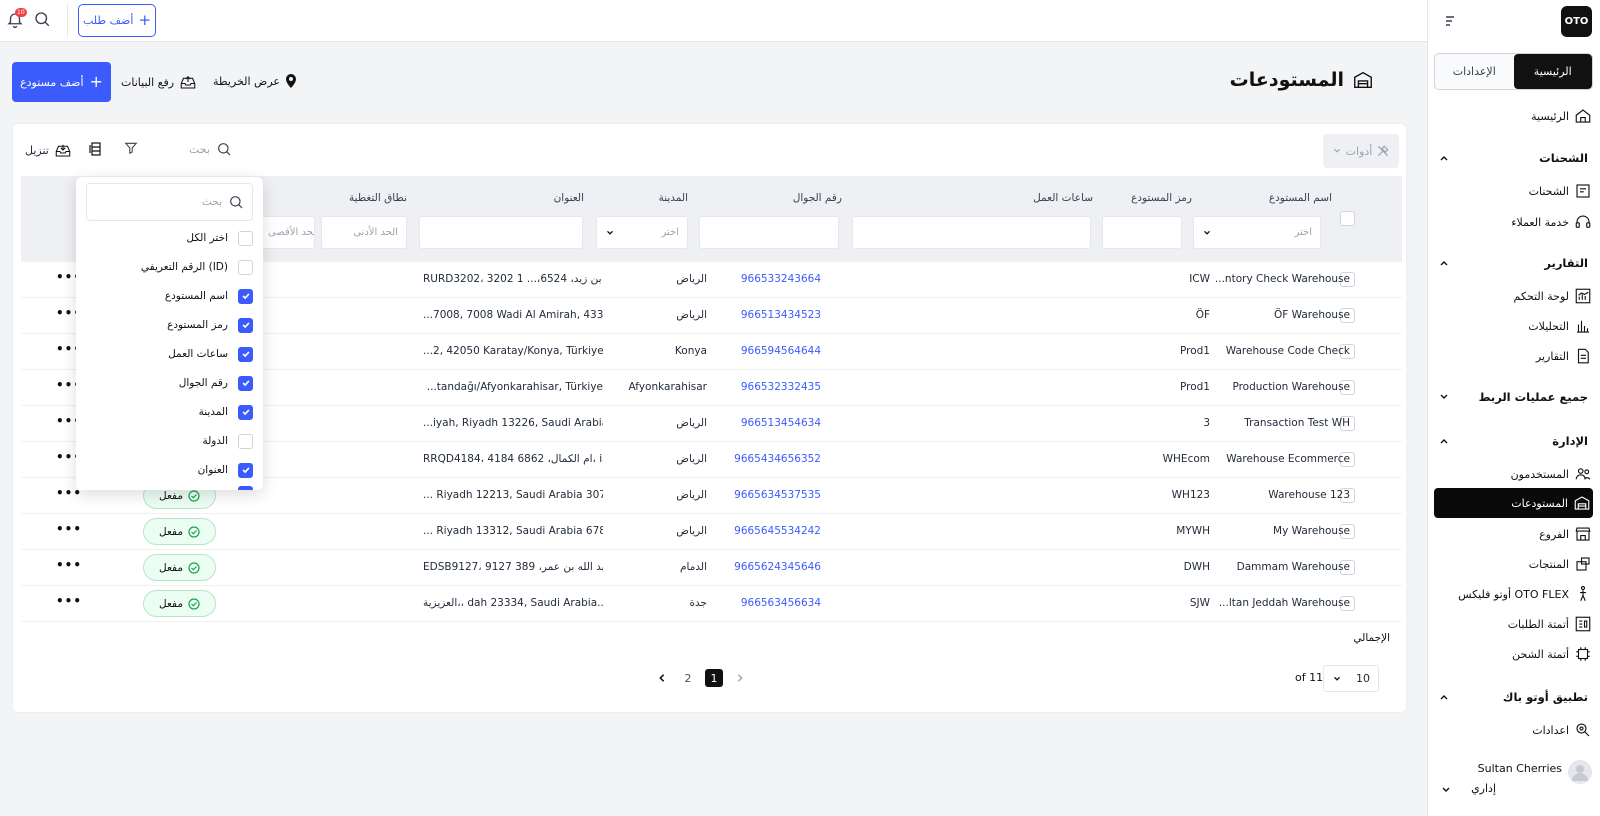 The height and width of the screenshot is (816, 1600). Describe the element at coordinates (781, 351) in the screenshot. I see `cell-phone-link: 966594564644` at that location.